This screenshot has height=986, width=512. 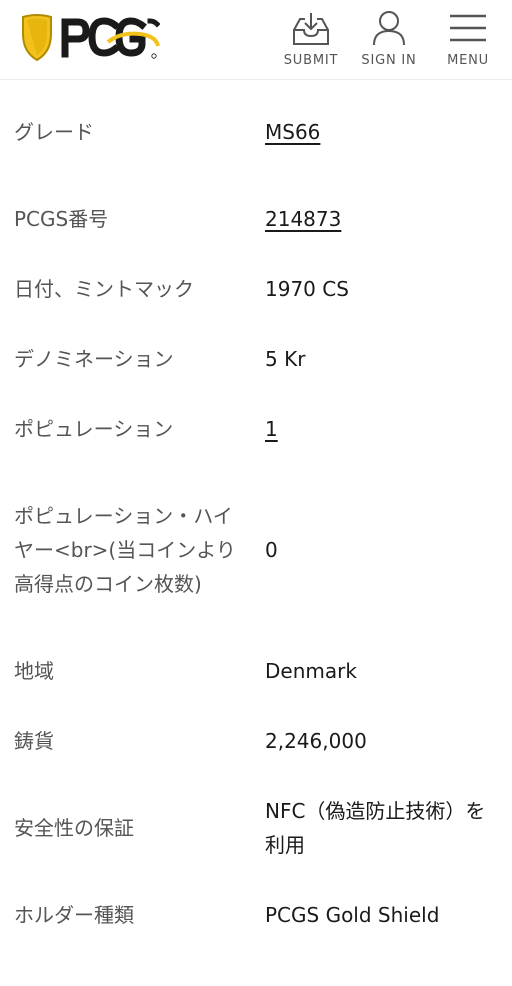 I want to click on submit-button: SUBMIT, so click(x=311, y=41).